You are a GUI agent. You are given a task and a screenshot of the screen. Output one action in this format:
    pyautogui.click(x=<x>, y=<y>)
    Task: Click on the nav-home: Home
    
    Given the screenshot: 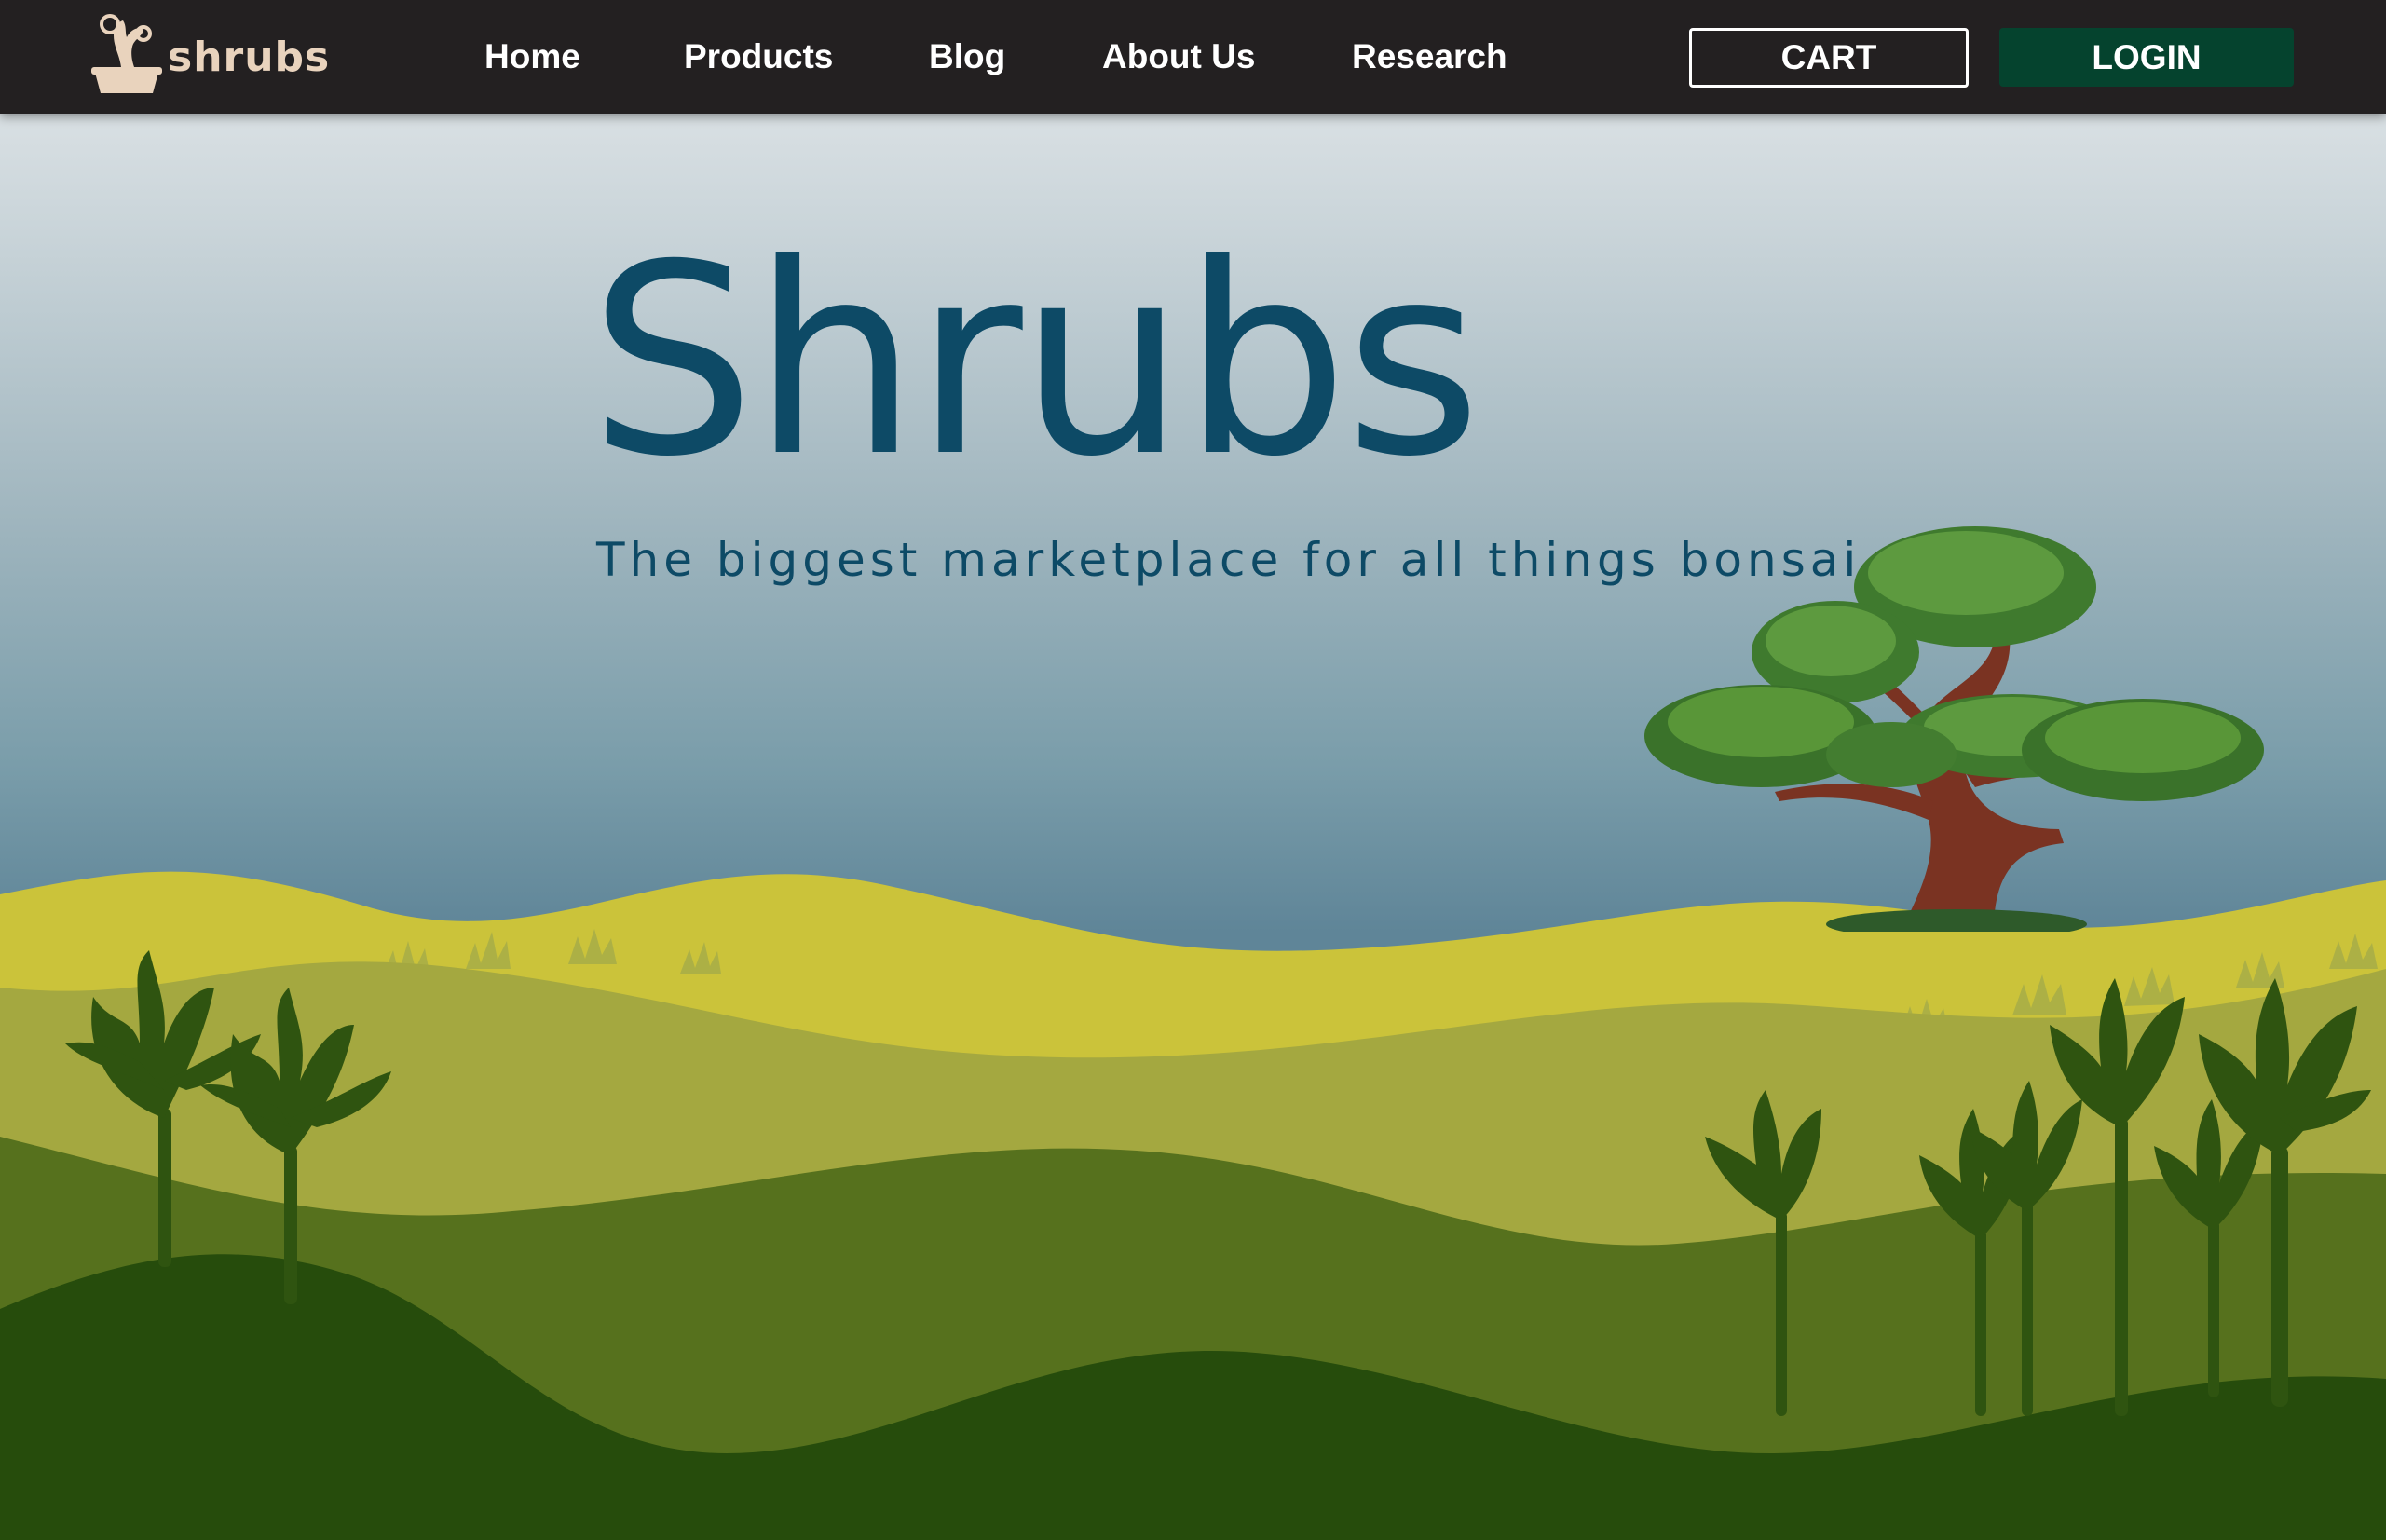 What is the action you would take?
    pyautogui.click(x=532, y=57)
    